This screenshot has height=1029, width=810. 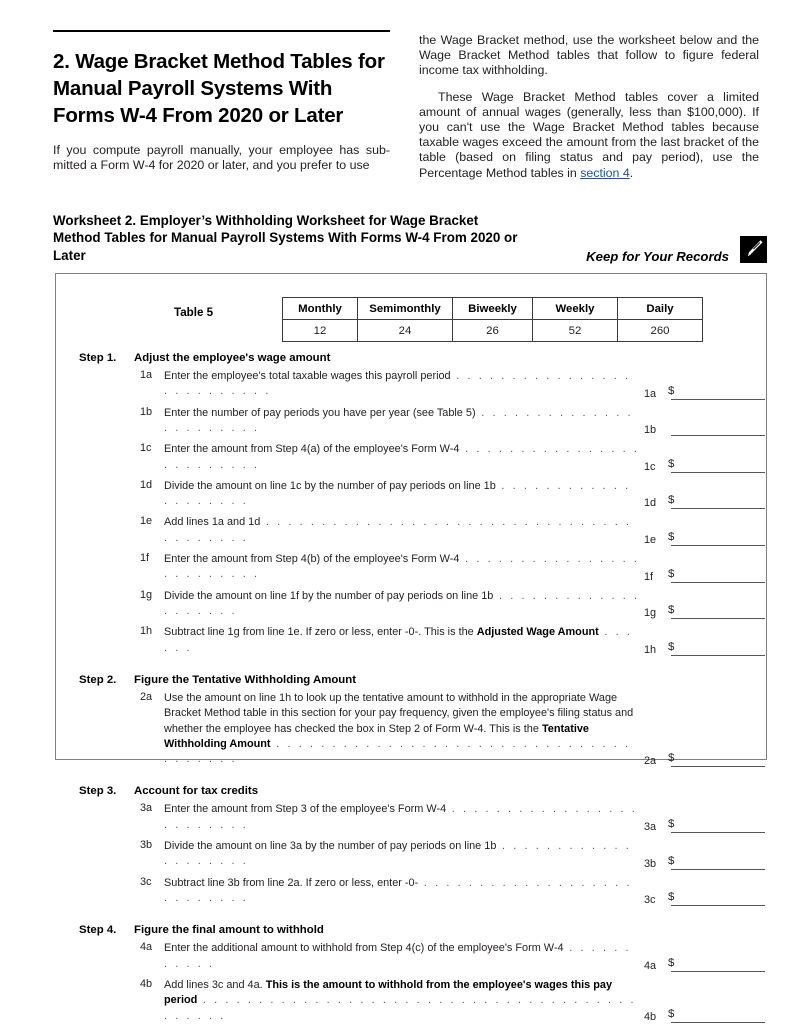 What do you see at coordinates (196, 791) in the screenshot?
I see `step-title: Account for tax credits` at bounding box center [196, 791].